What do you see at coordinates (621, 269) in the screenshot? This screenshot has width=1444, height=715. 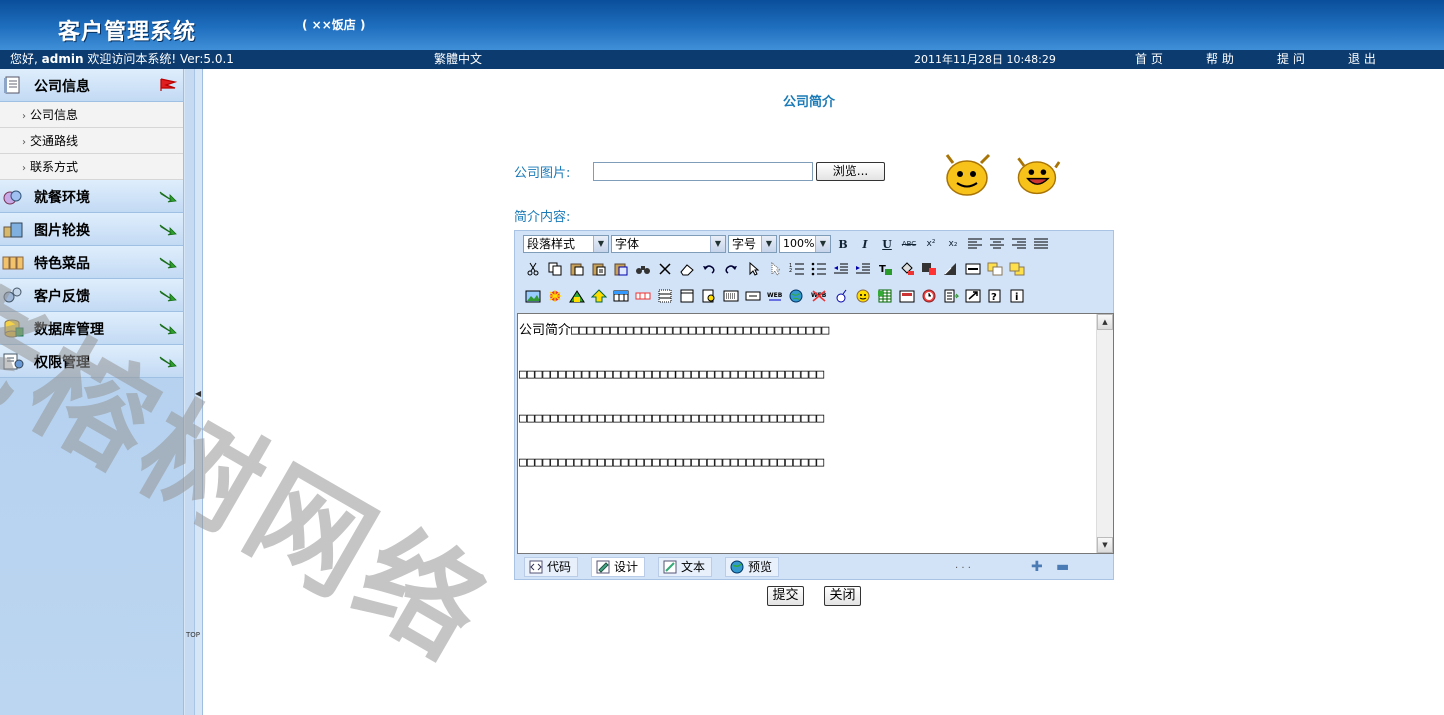 I see `paste-word-button` at bounding box center [621, 269].